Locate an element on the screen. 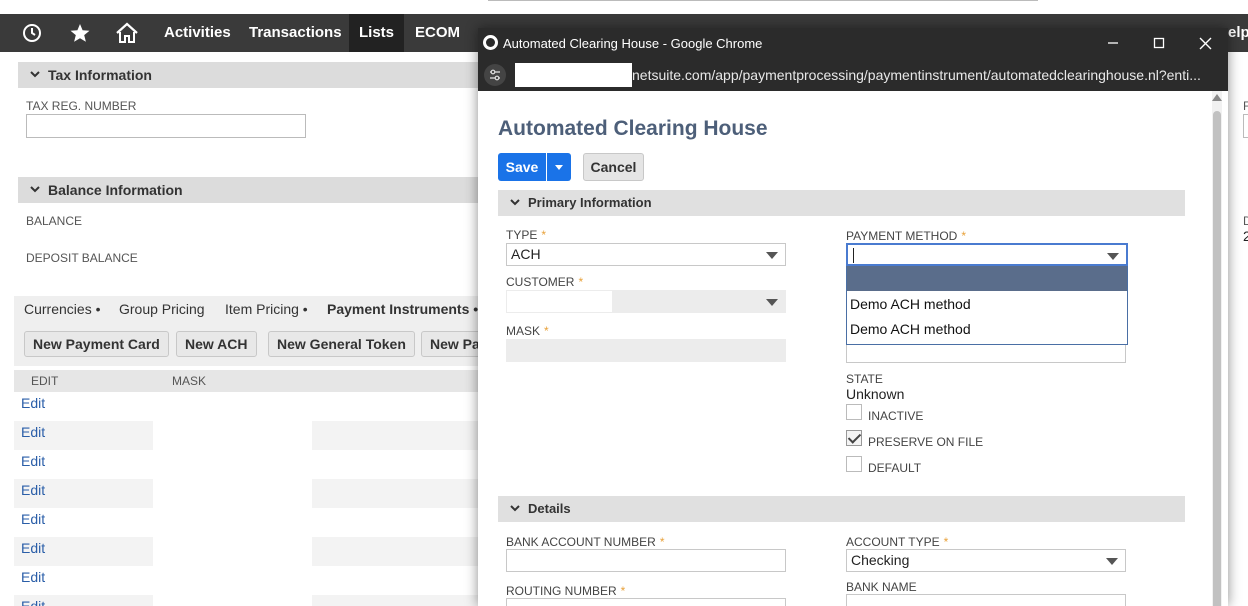 This screenshot has width=1248, height=606. table-header is located at coordinates (247, 381).